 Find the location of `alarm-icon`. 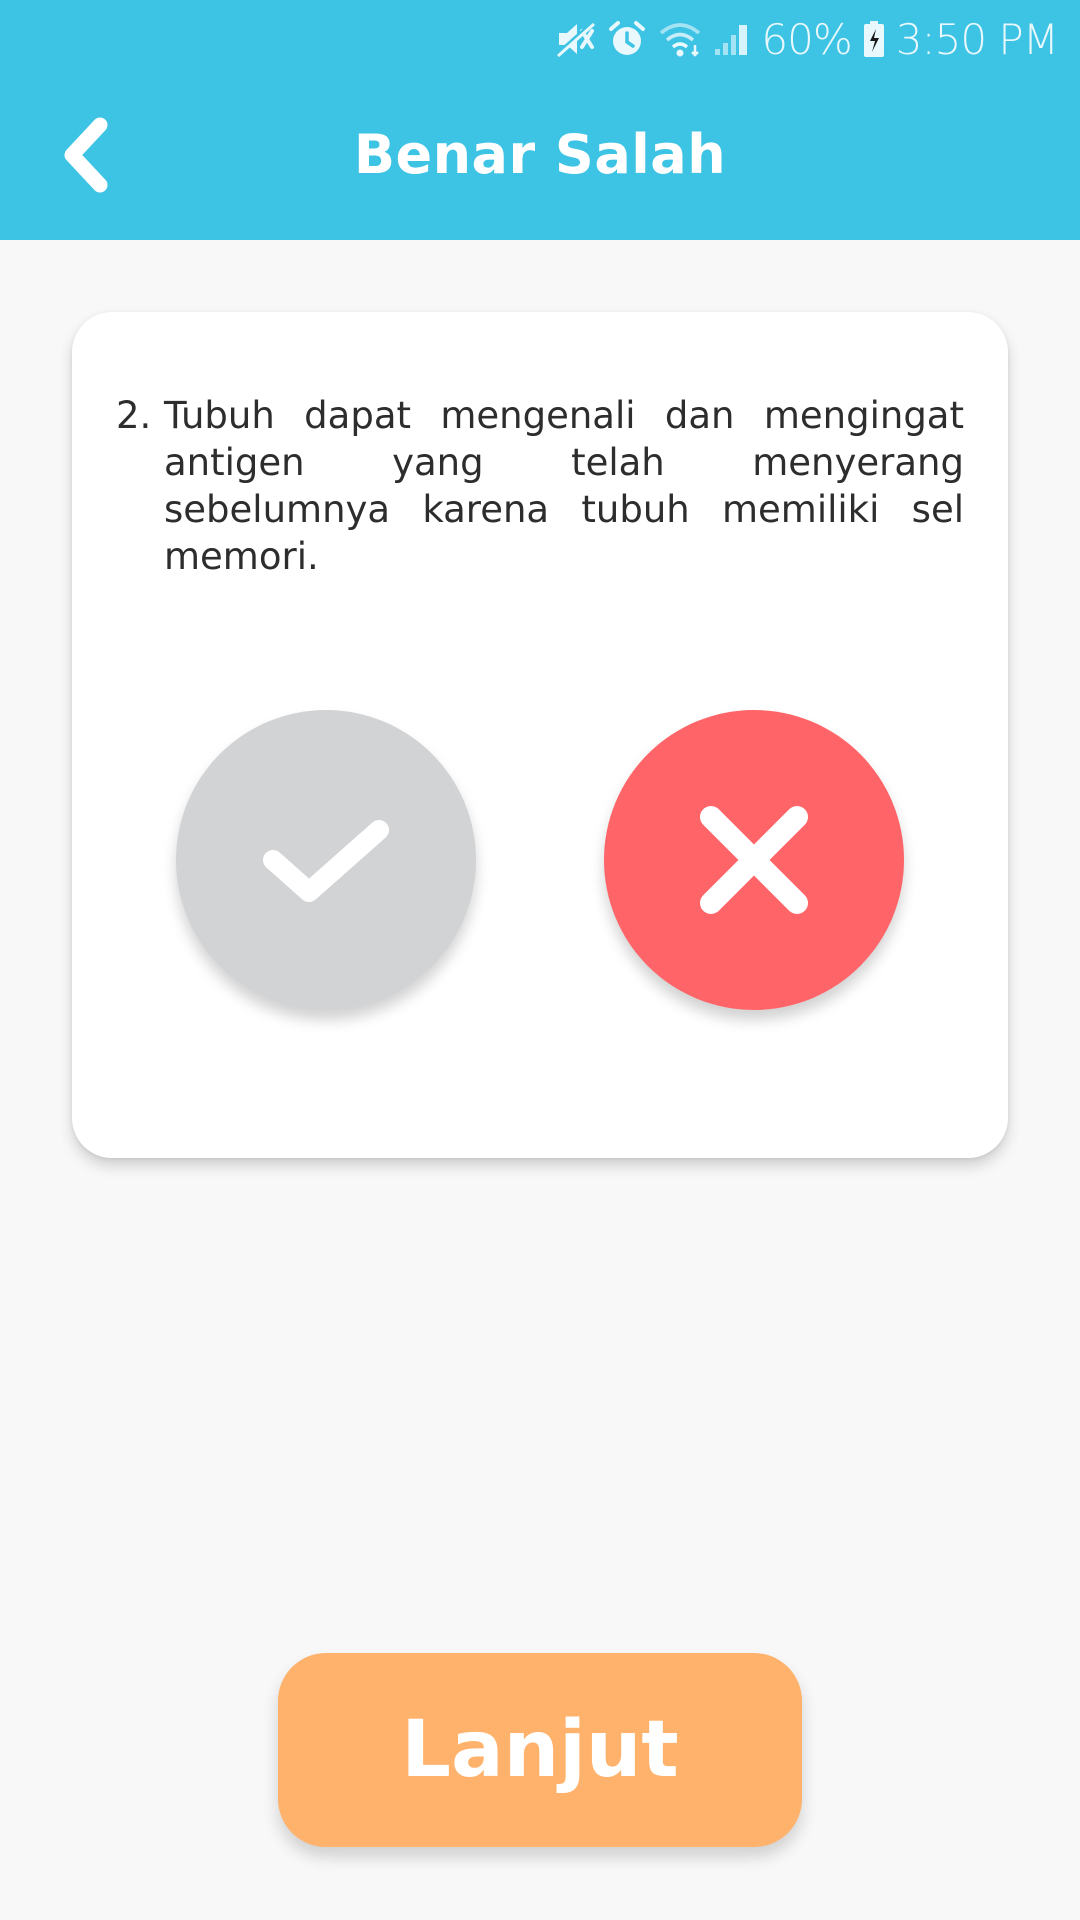

alarm-icon is located at coordinates (627, 39).